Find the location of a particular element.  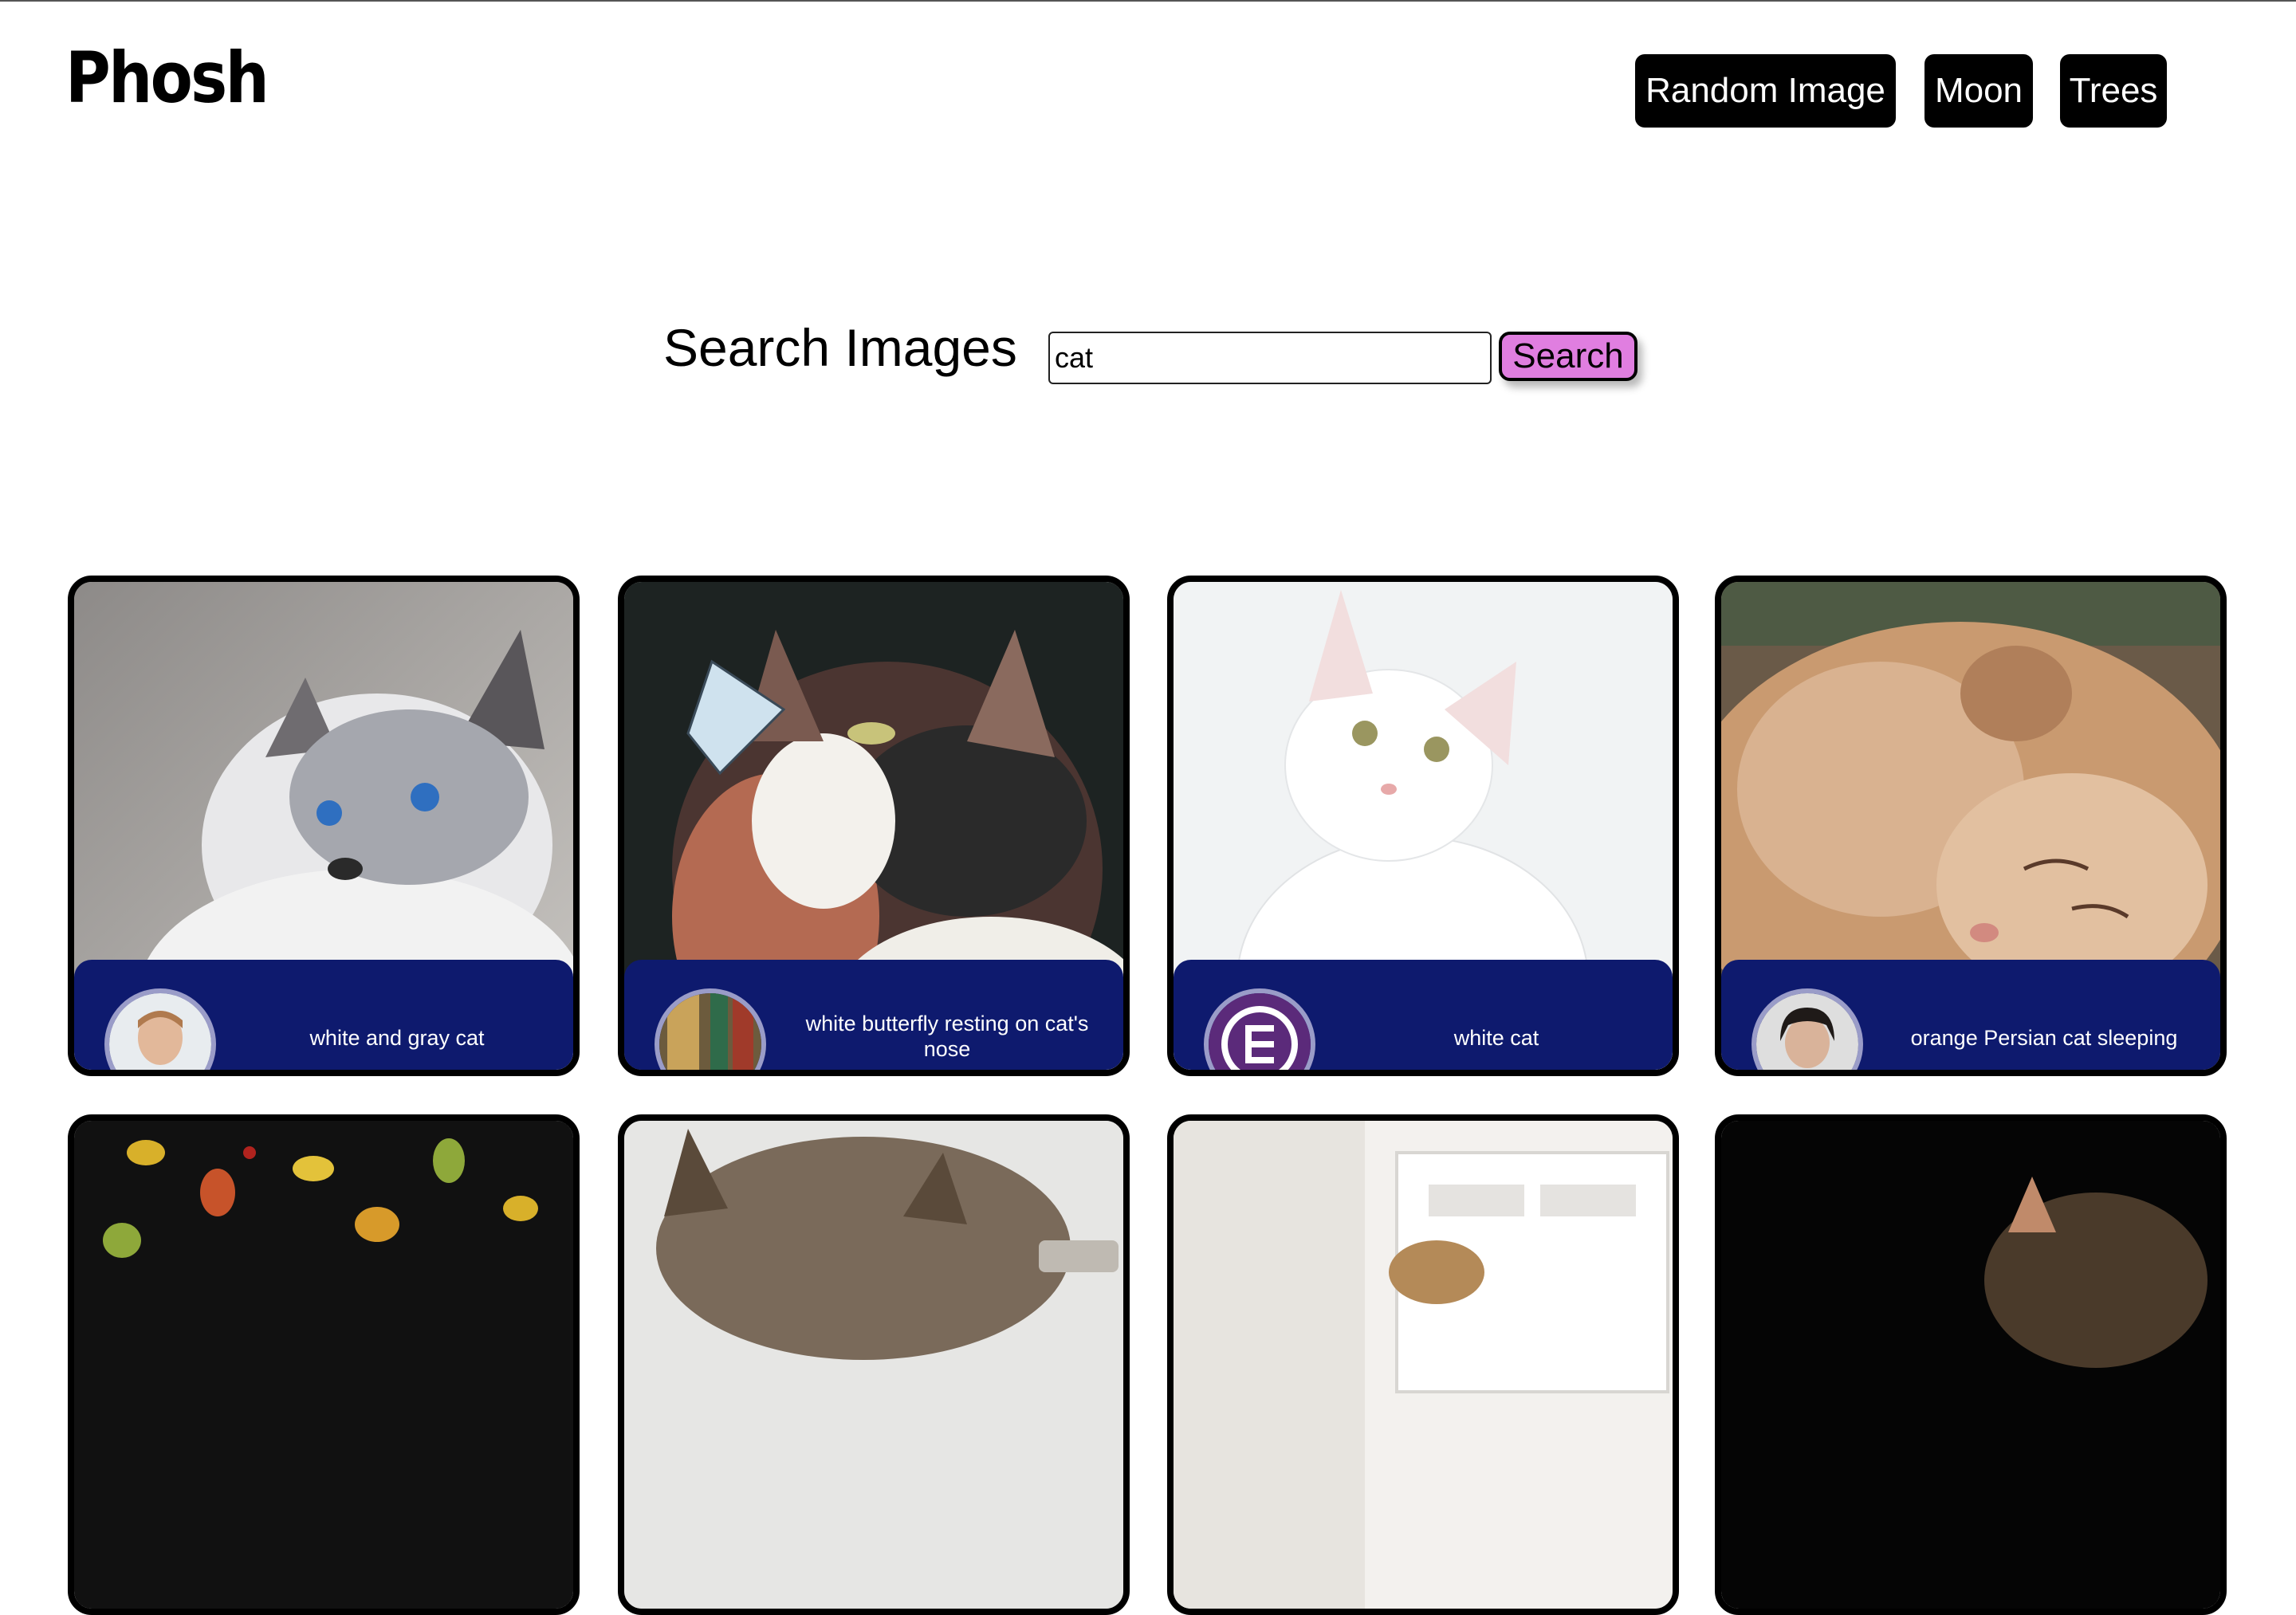

card-caption: white and gray cat is located at coordinates (397, 1038).